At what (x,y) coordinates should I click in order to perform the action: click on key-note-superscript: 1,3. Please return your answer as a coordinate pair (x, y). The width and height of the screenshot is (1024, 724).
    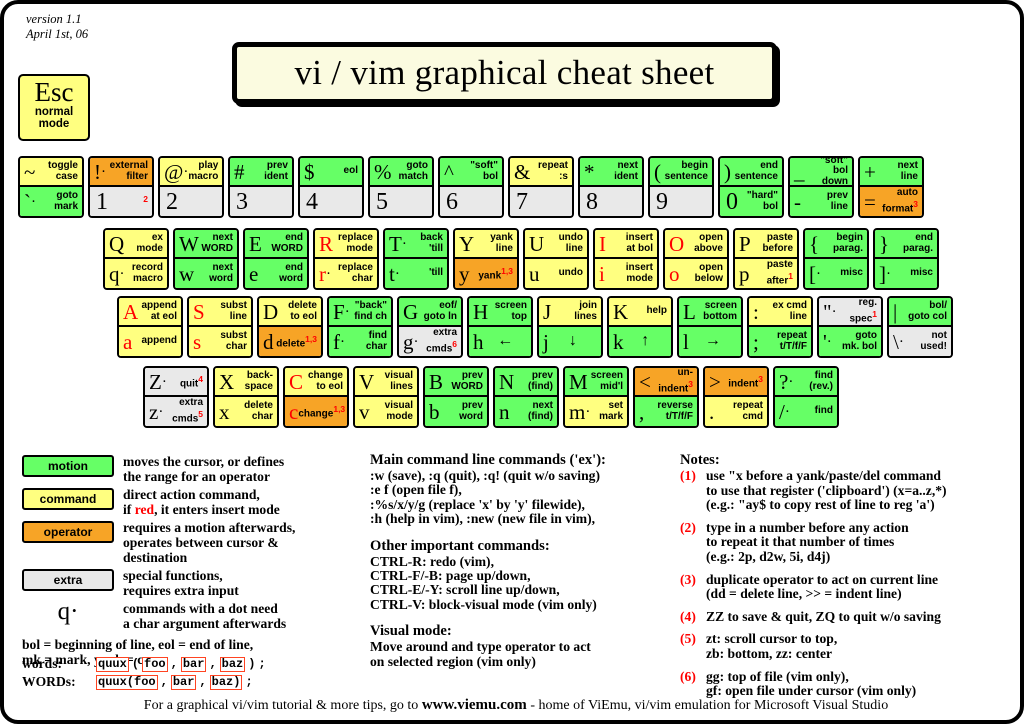
    Looking at the image, I should click on (339, 408).